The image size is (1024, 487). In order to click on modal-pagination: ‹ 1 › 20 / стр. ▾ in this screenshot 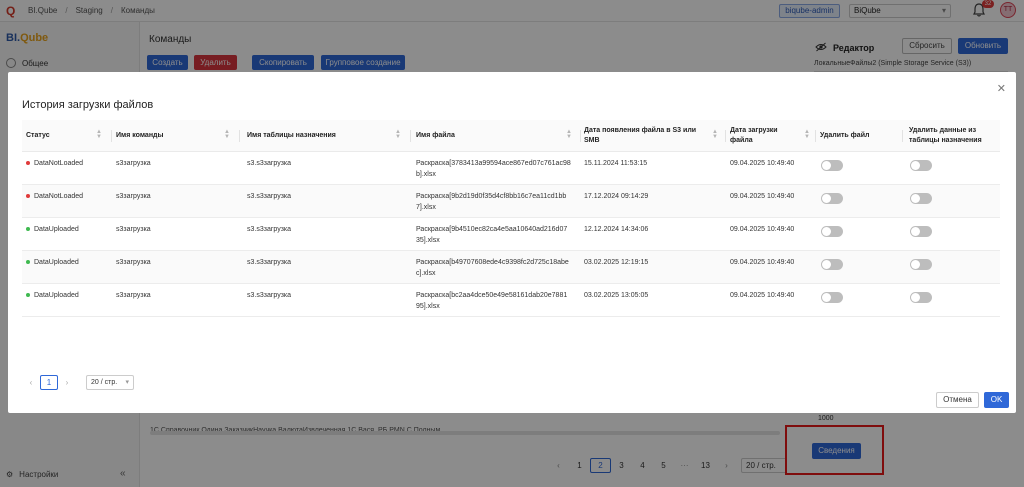, I will do `click(78, 382)`.